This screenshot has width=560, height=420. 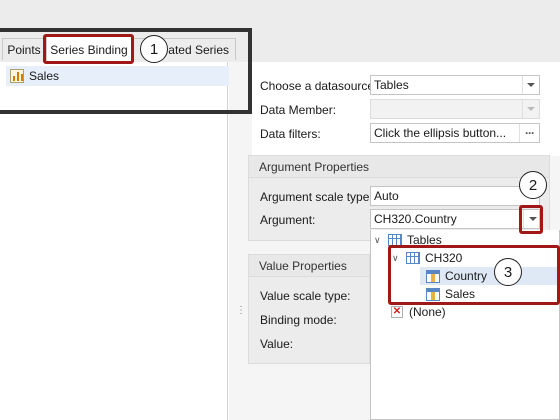 I want to click on group-title: Argument Properties, so click(x=399, y=167).